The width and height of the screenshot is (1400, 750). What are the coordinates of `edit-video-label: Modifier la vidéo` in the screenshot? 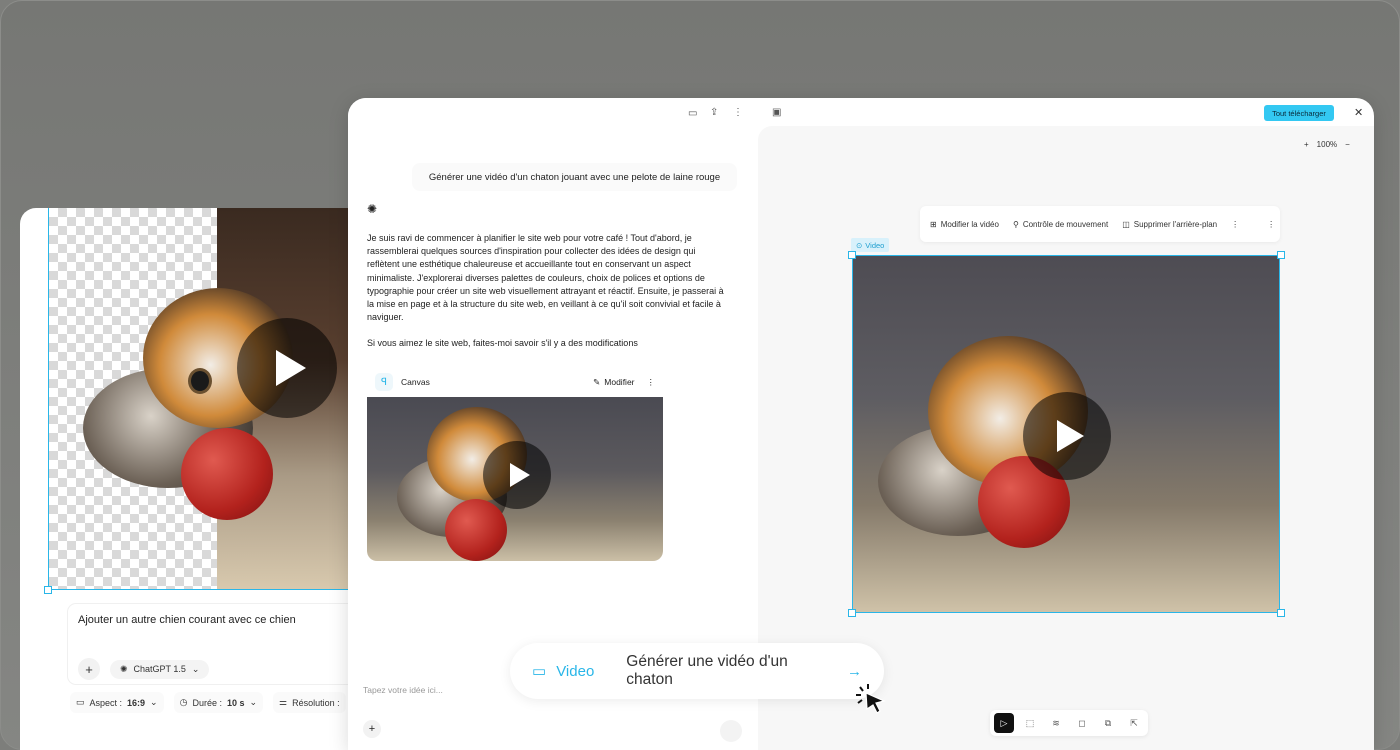 It's located at (969, 224).